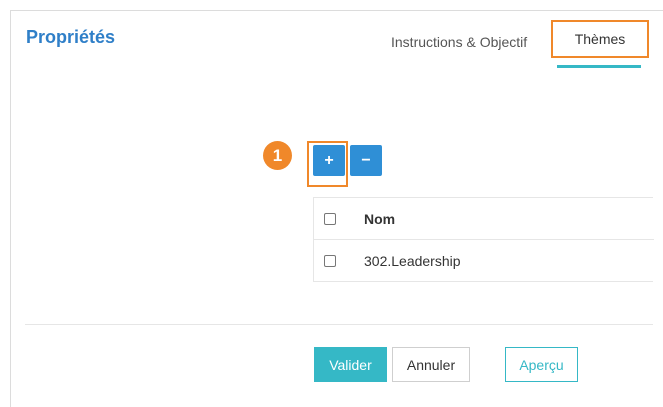  Describe the element at coordinates (277, 155) in the screenshot. I see `step-number-badge: 1` at that location.